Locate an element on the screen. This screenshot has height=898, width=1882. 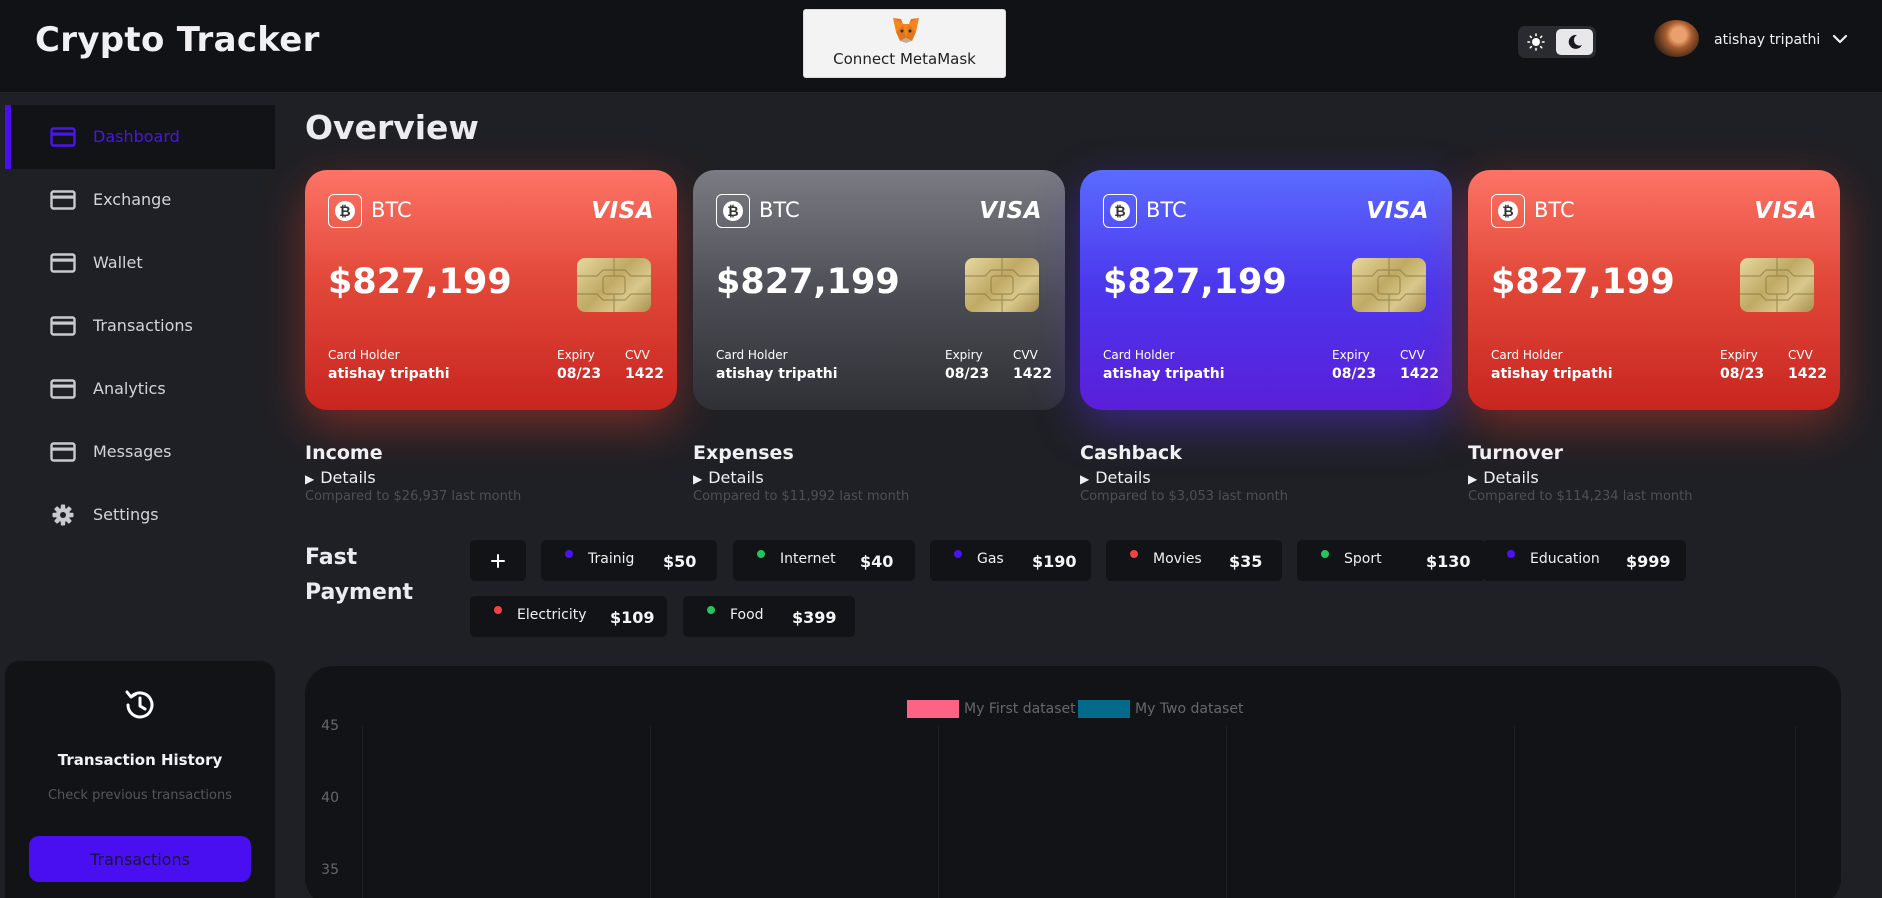
fast-payment-chip: Movies $35 is located at coordinates (1194, 560).